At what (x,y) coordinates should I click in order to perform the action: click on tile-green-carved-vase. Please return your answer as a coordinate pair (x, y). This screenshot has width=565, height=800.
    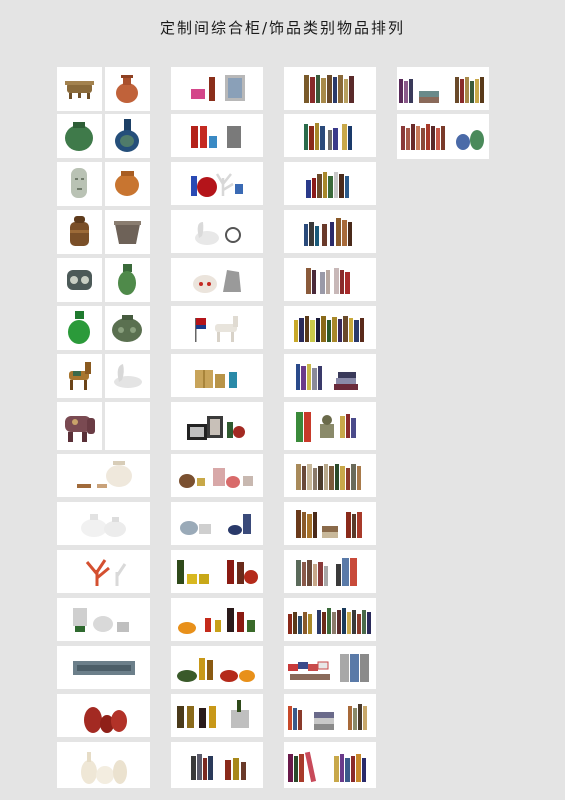
    Looking at the image, I should click on (127, 280).